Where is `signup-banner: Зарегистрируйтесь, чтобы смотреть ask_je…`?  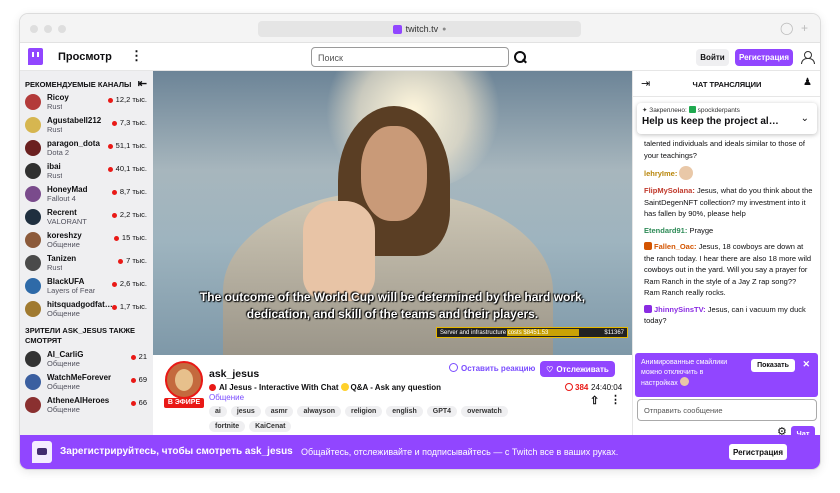
signup-banner: Зарегистрируйтесь, чтобы смотреть ask_je… is located at coordinates (420, 452).